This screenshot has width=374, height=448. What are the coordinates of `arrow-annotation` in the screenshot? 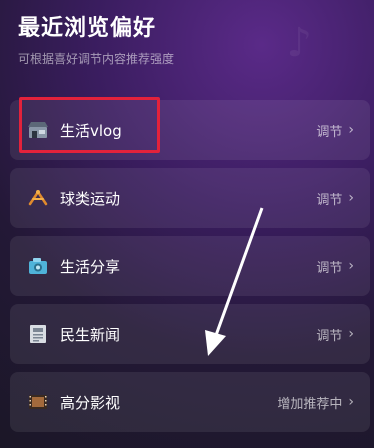 It's located at (234, 281).